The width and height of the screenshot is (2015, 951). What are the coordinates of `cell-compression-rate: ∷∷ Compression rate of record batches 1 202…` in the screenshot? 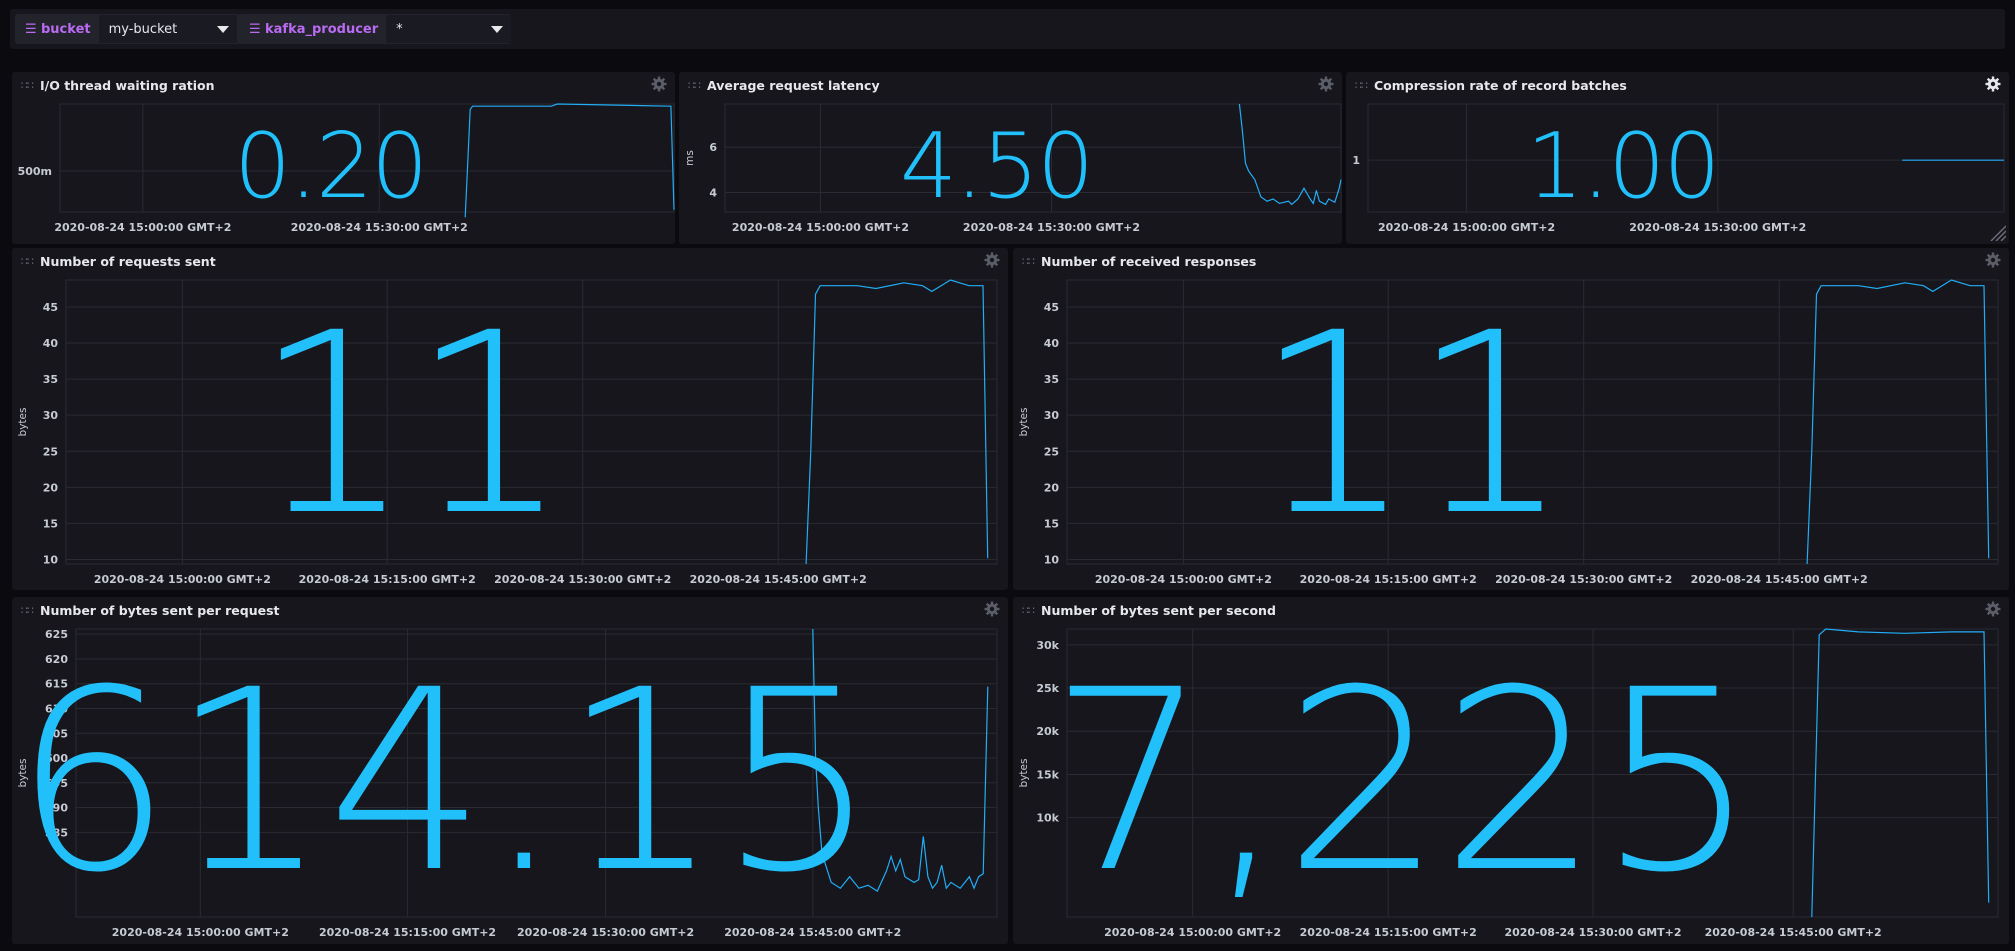 It's located at (1677, 158).